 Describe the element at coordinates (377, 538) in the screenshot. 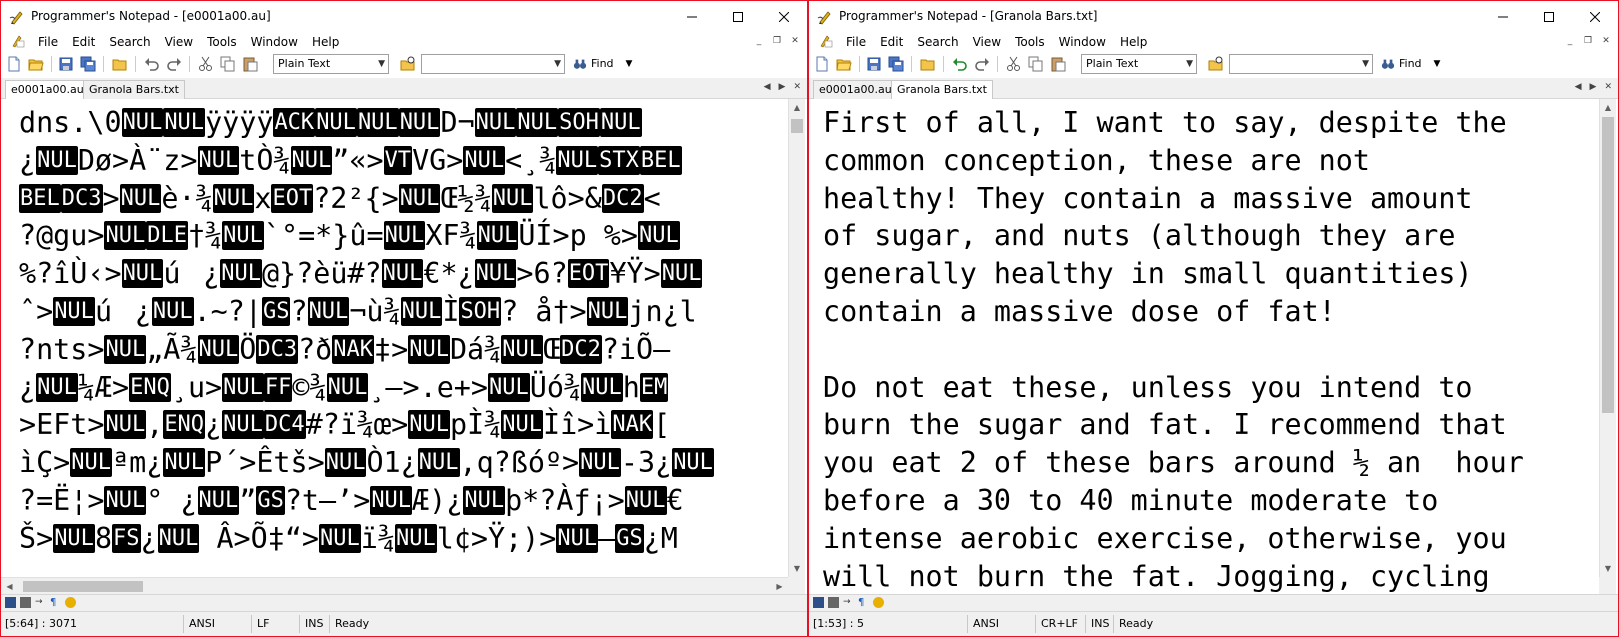

I see `text-run: ï¾` at that location.